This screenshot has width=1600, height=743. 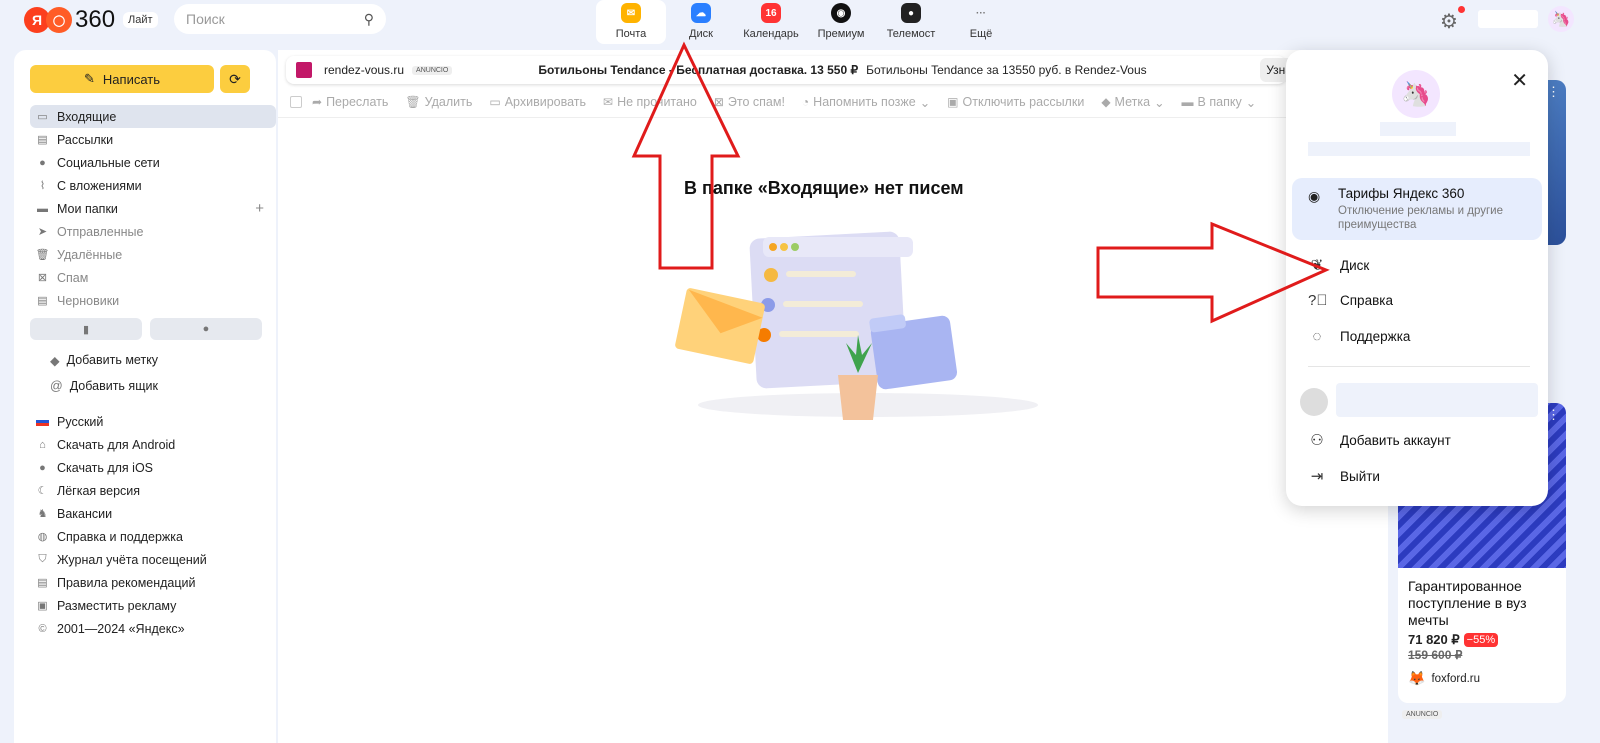 What do you see at coordinates (1015, 102) in the screenshot?
I see `unsubscribe-button: ▣ Отключить рассылки` at bounding box center [1015, 102].